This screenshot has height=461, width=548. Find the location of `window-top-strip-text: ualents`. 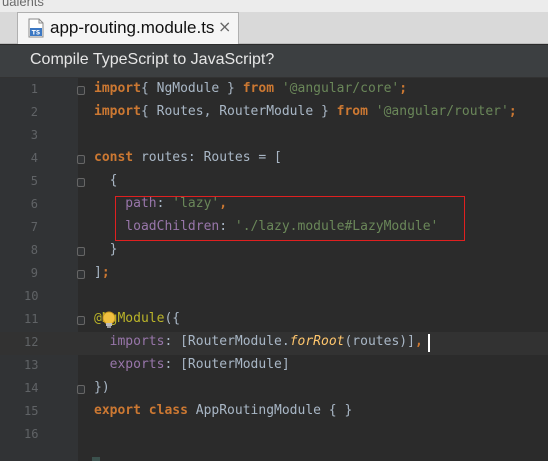

window-top-strip-text: ualents is located at coordinates (23, 4).